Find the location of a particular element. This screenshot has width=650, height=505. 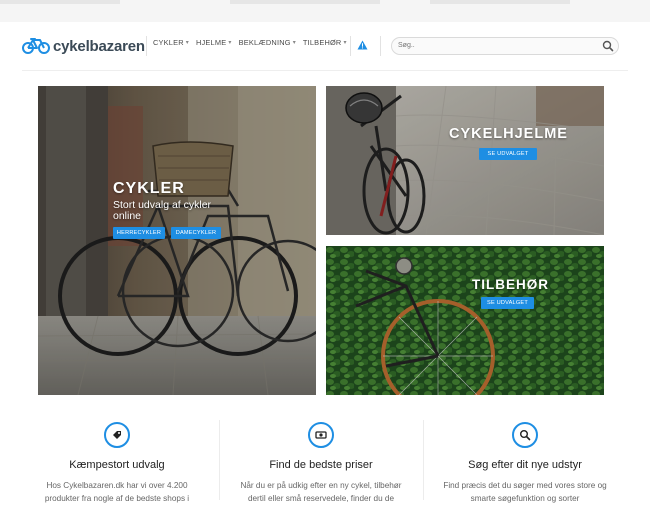

tile-title: CYKELHJELME is located at coordinates (508, 134).